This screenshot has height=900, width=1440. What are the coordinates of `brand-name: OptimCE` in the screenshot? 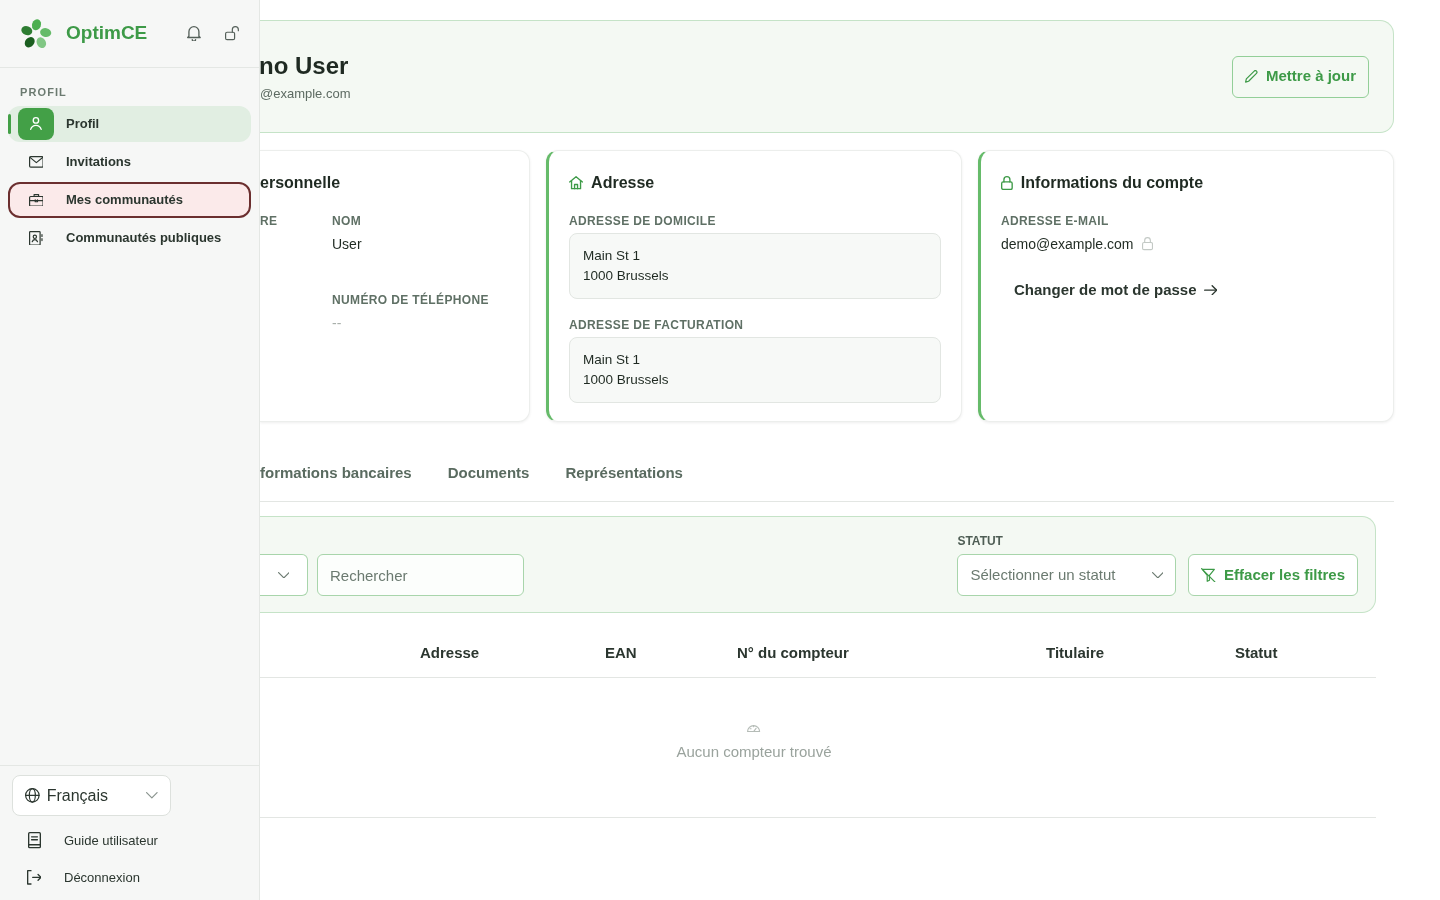 It's located at (107, 33).